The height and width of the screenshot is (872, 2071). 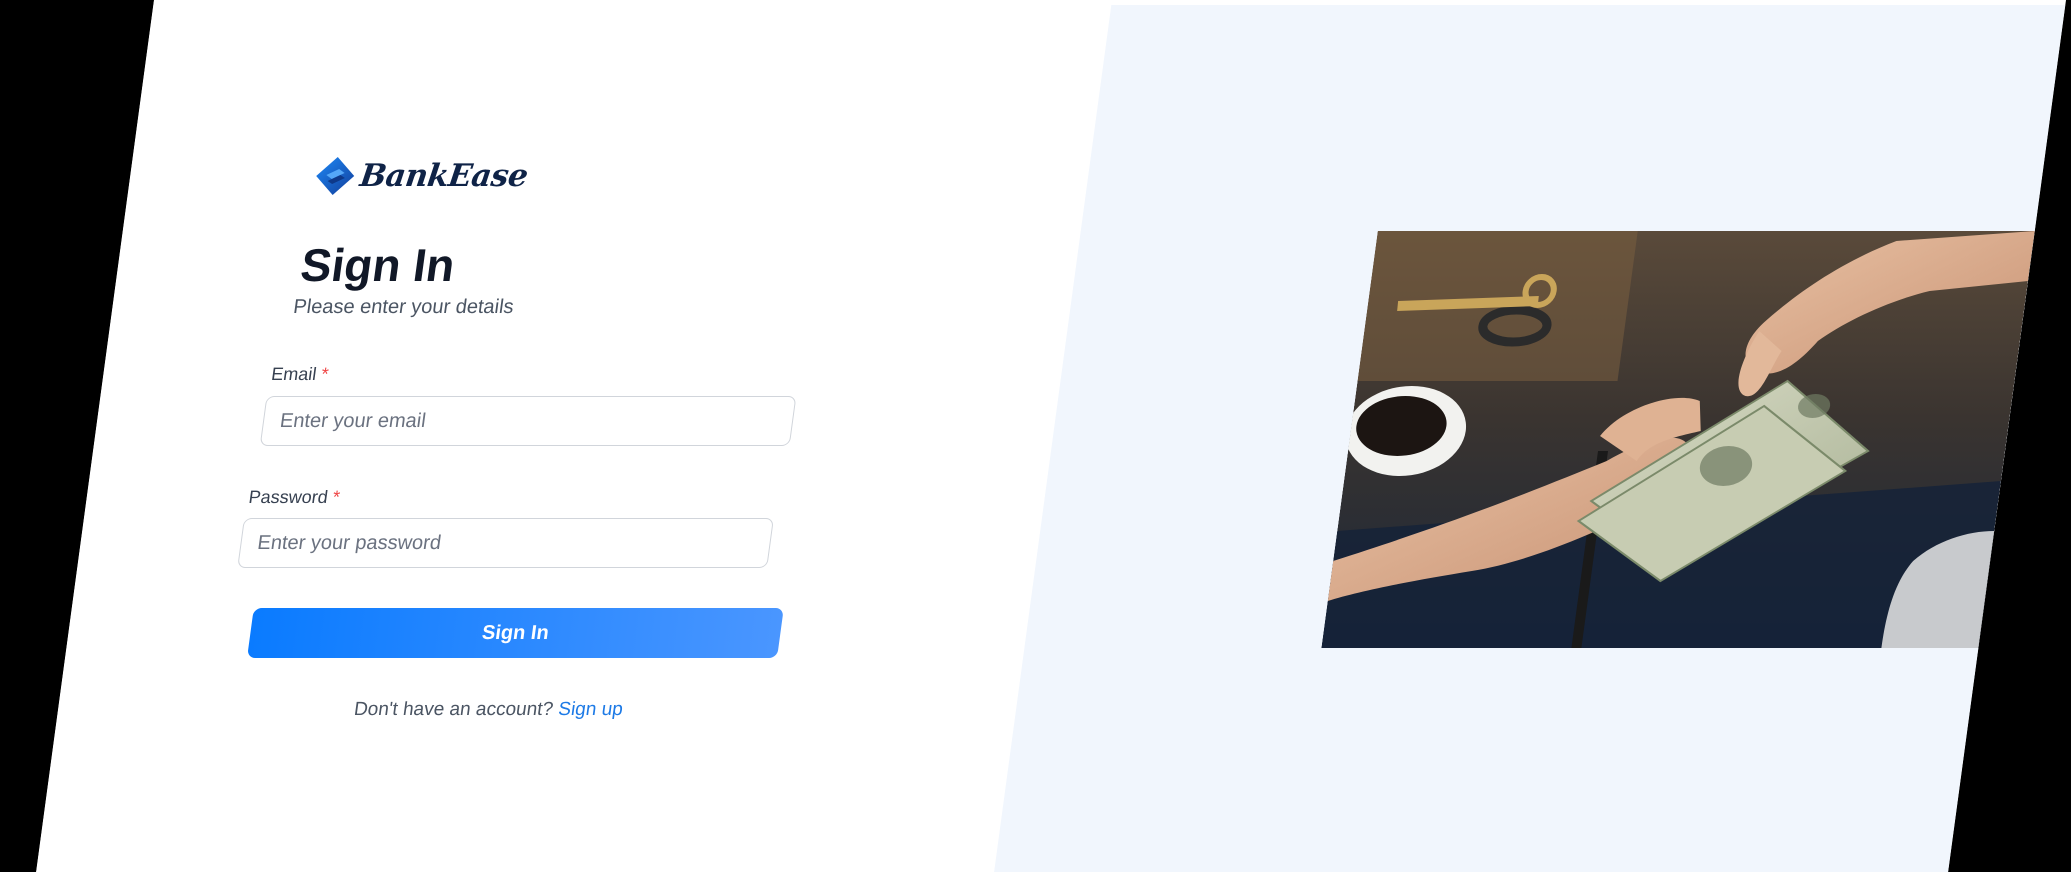 I want to click on bank-logo-icon, so click(x=335, y=176).